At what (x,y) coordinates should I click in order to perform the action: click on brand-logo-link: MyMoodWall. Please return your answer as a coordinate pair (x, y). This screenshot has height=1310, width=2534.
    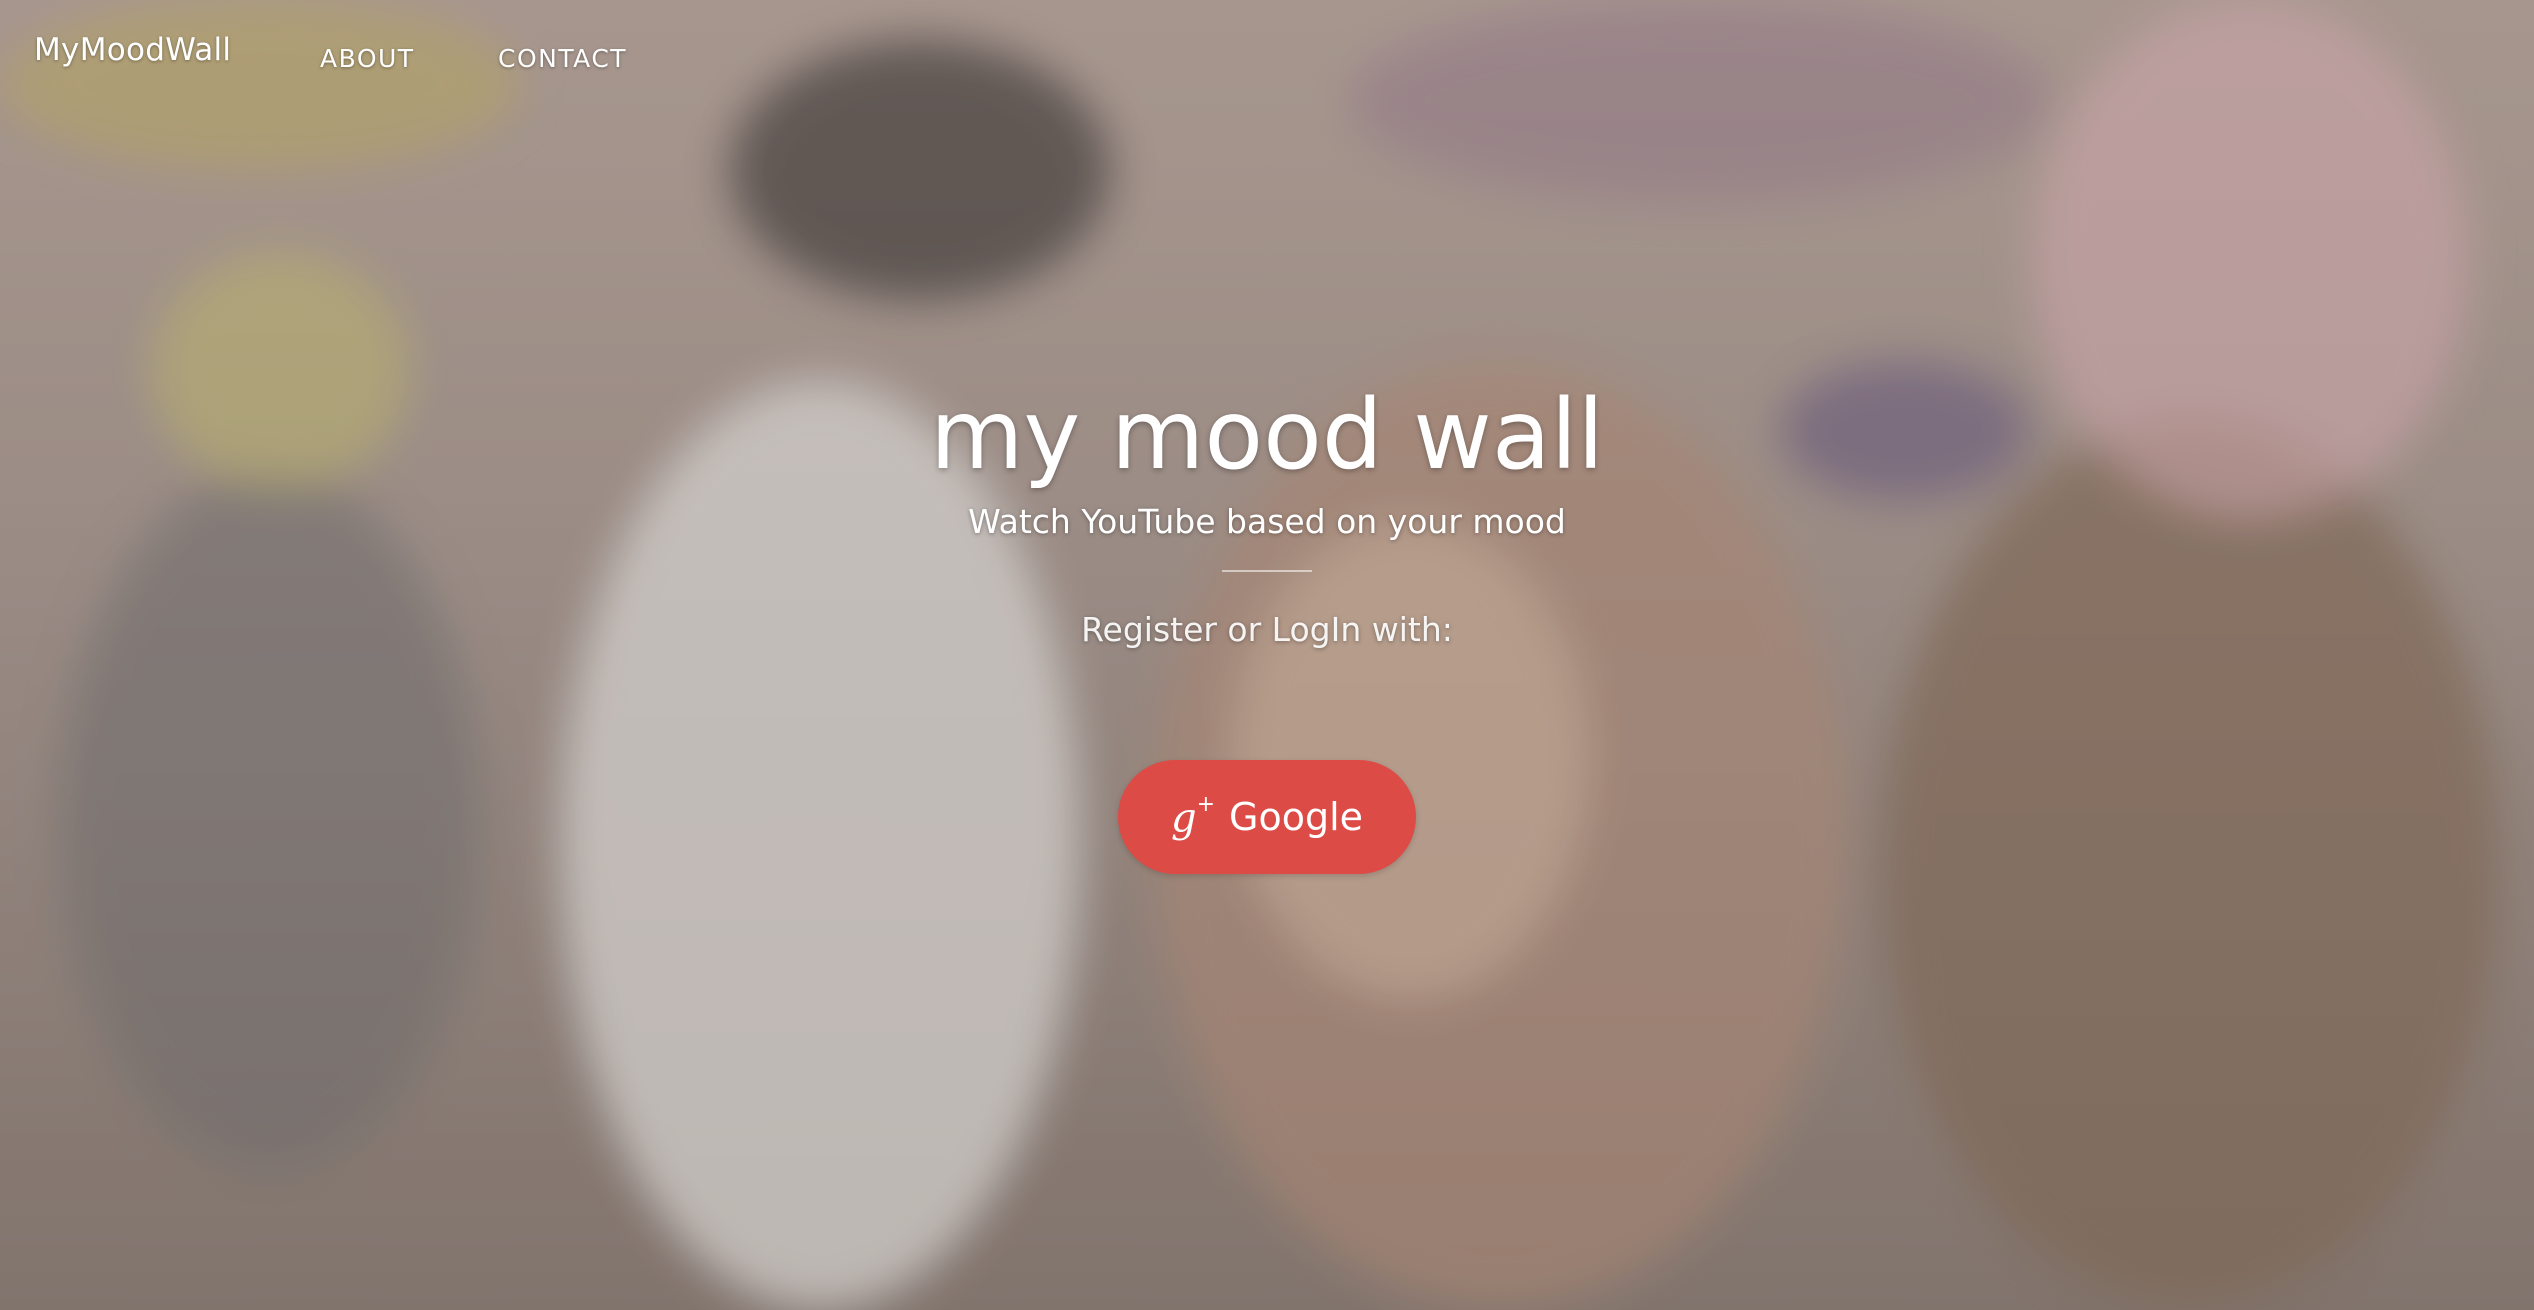
    Looking at the image, I should click on (132, 50).